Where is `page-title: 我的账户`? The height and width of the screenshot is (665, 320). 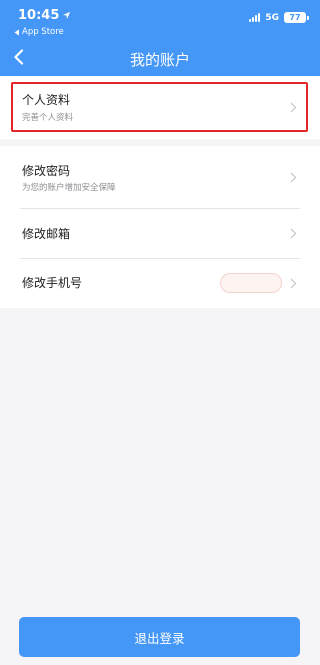 page-title: 我的账户 is located at coordinates (159, 60).